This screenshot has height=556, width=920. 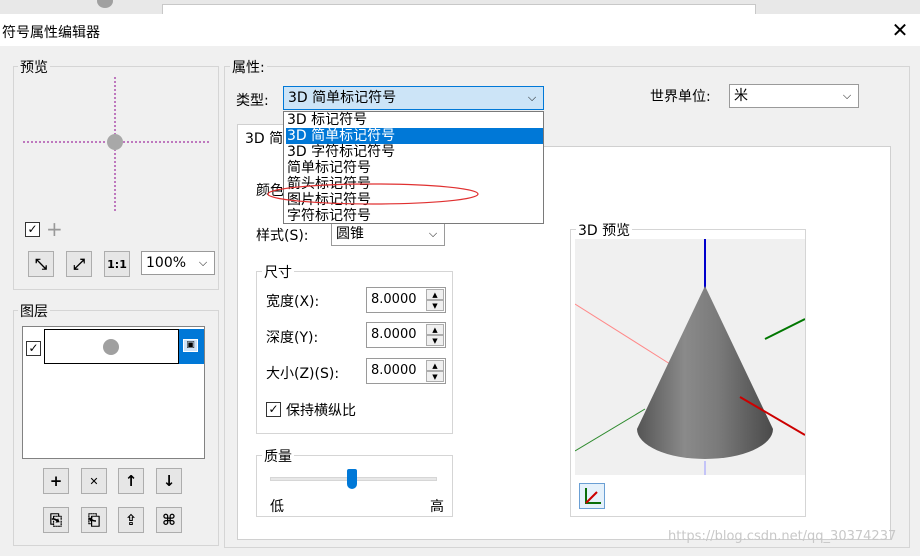 I want to click on type-option: 简单标记符号, so click(x=414, y=168).